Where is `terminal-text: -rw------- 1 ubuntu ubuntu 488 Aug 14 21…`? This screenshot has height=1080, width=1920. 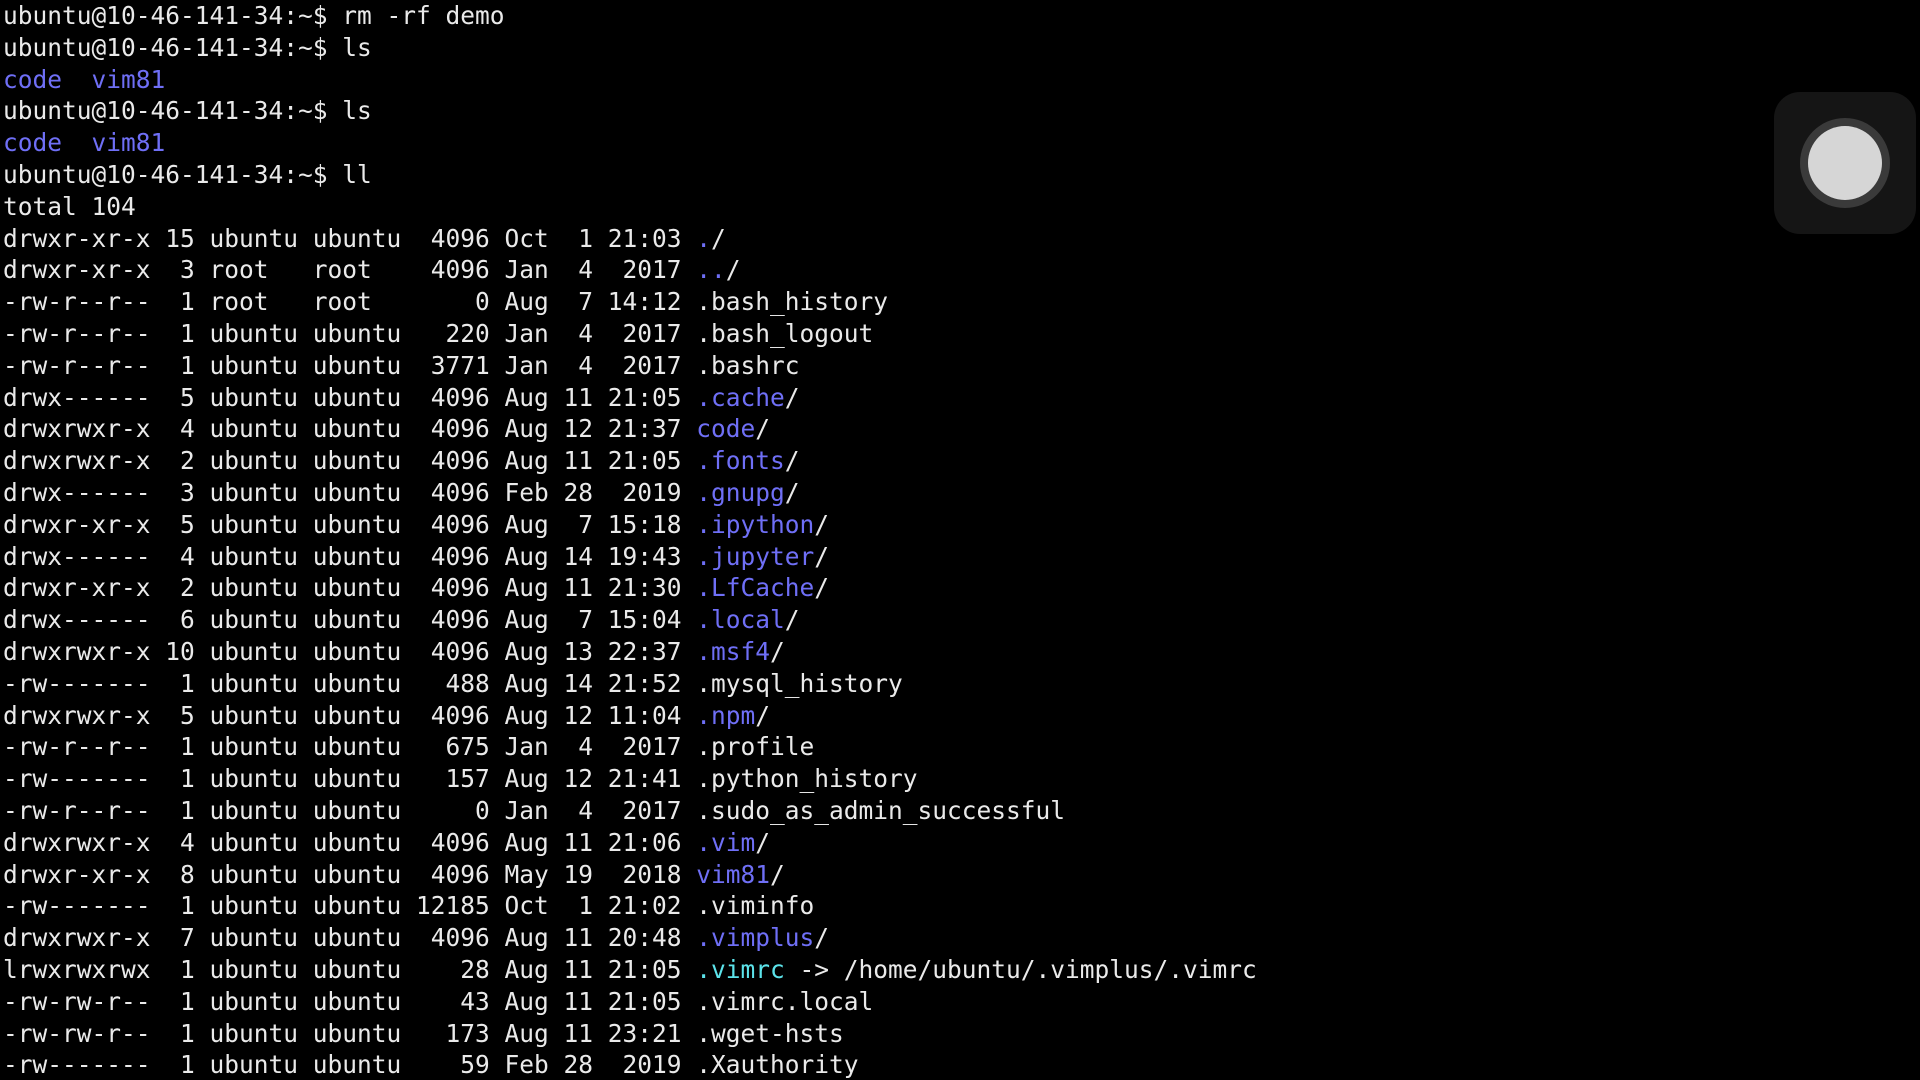 terminal-text: -rw------- 1 ubuntu ubuntu 488 Aug 14 21… is located at coordinates (453, 683).